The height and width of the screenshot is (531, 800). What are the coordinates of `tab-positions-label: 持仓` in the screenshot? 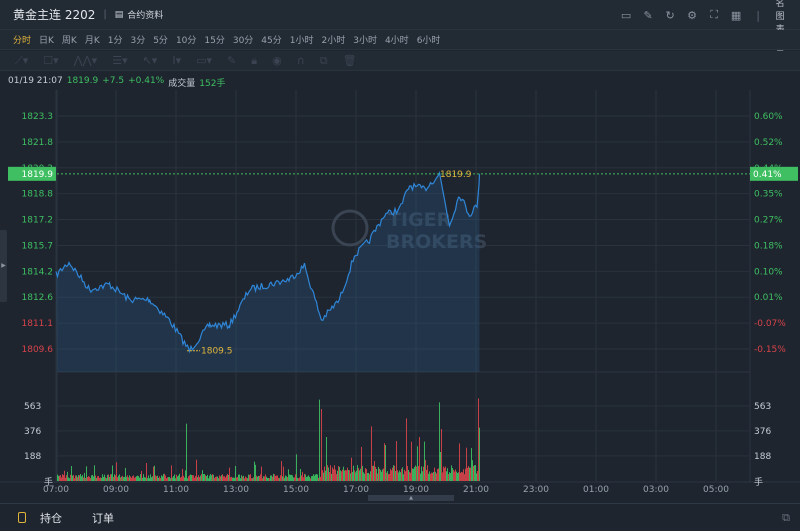 It's located at (51, 518).